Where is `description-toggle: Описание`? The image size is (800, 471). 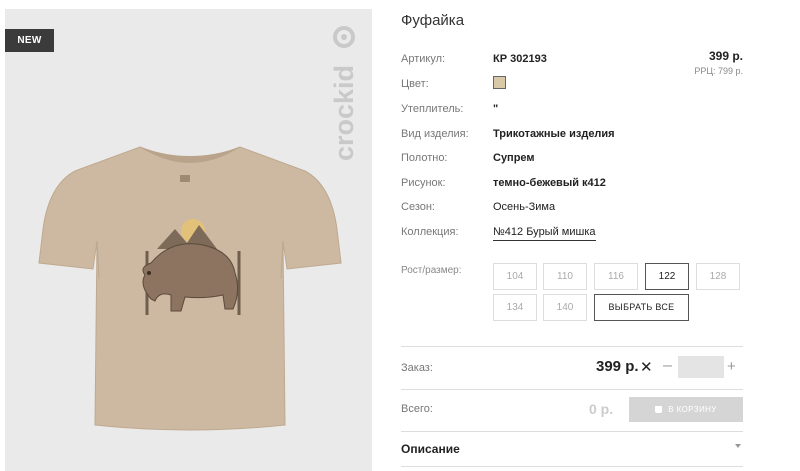
description-toggle: Описание is located at coordinates (430, 449).